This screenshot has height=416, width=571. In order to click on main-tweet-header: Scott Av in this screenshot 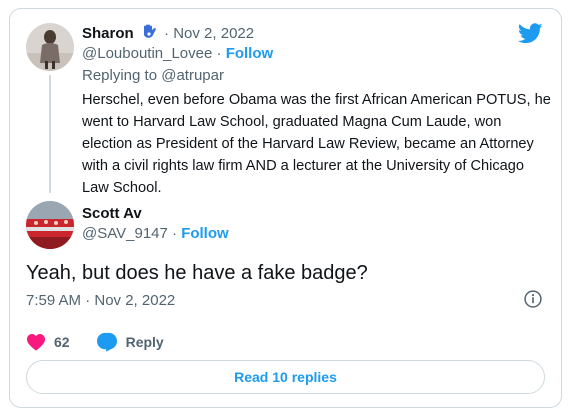, I will do `click(112, 213)`.